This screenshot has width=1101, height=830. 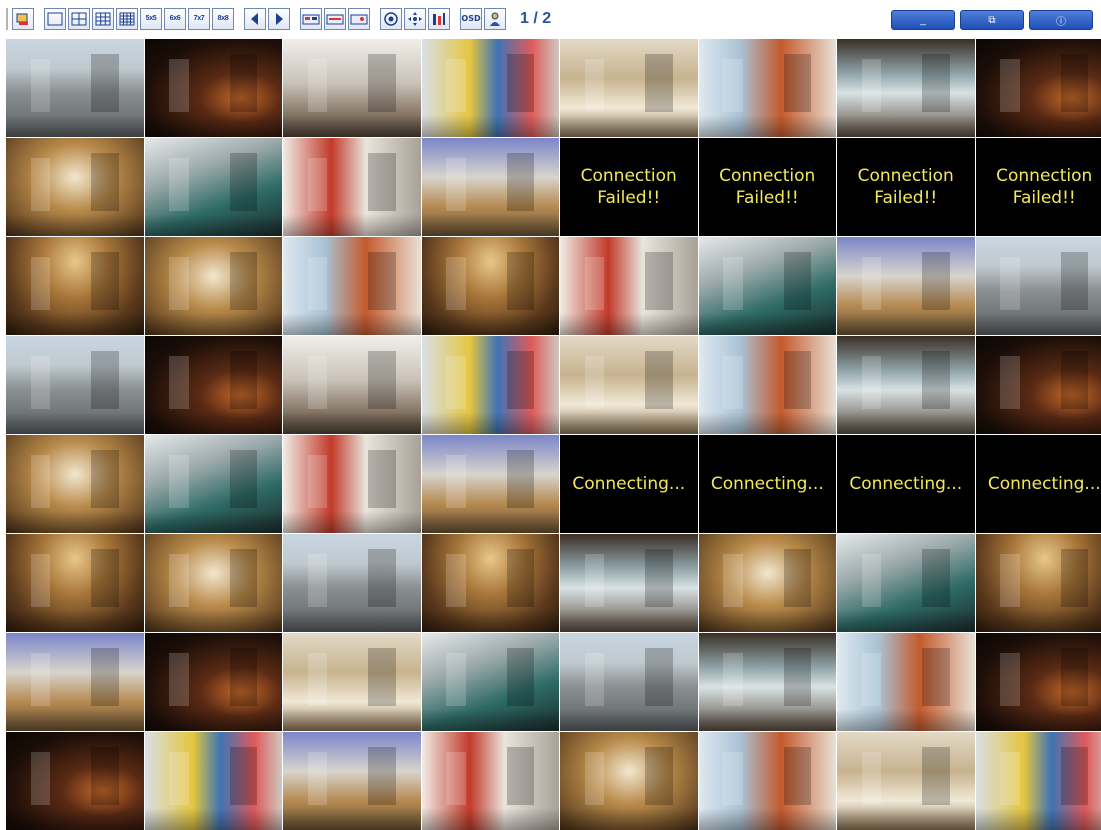 I want to click on camera-tile-16: Connection Failed!!, so click(x=1038, y=187).